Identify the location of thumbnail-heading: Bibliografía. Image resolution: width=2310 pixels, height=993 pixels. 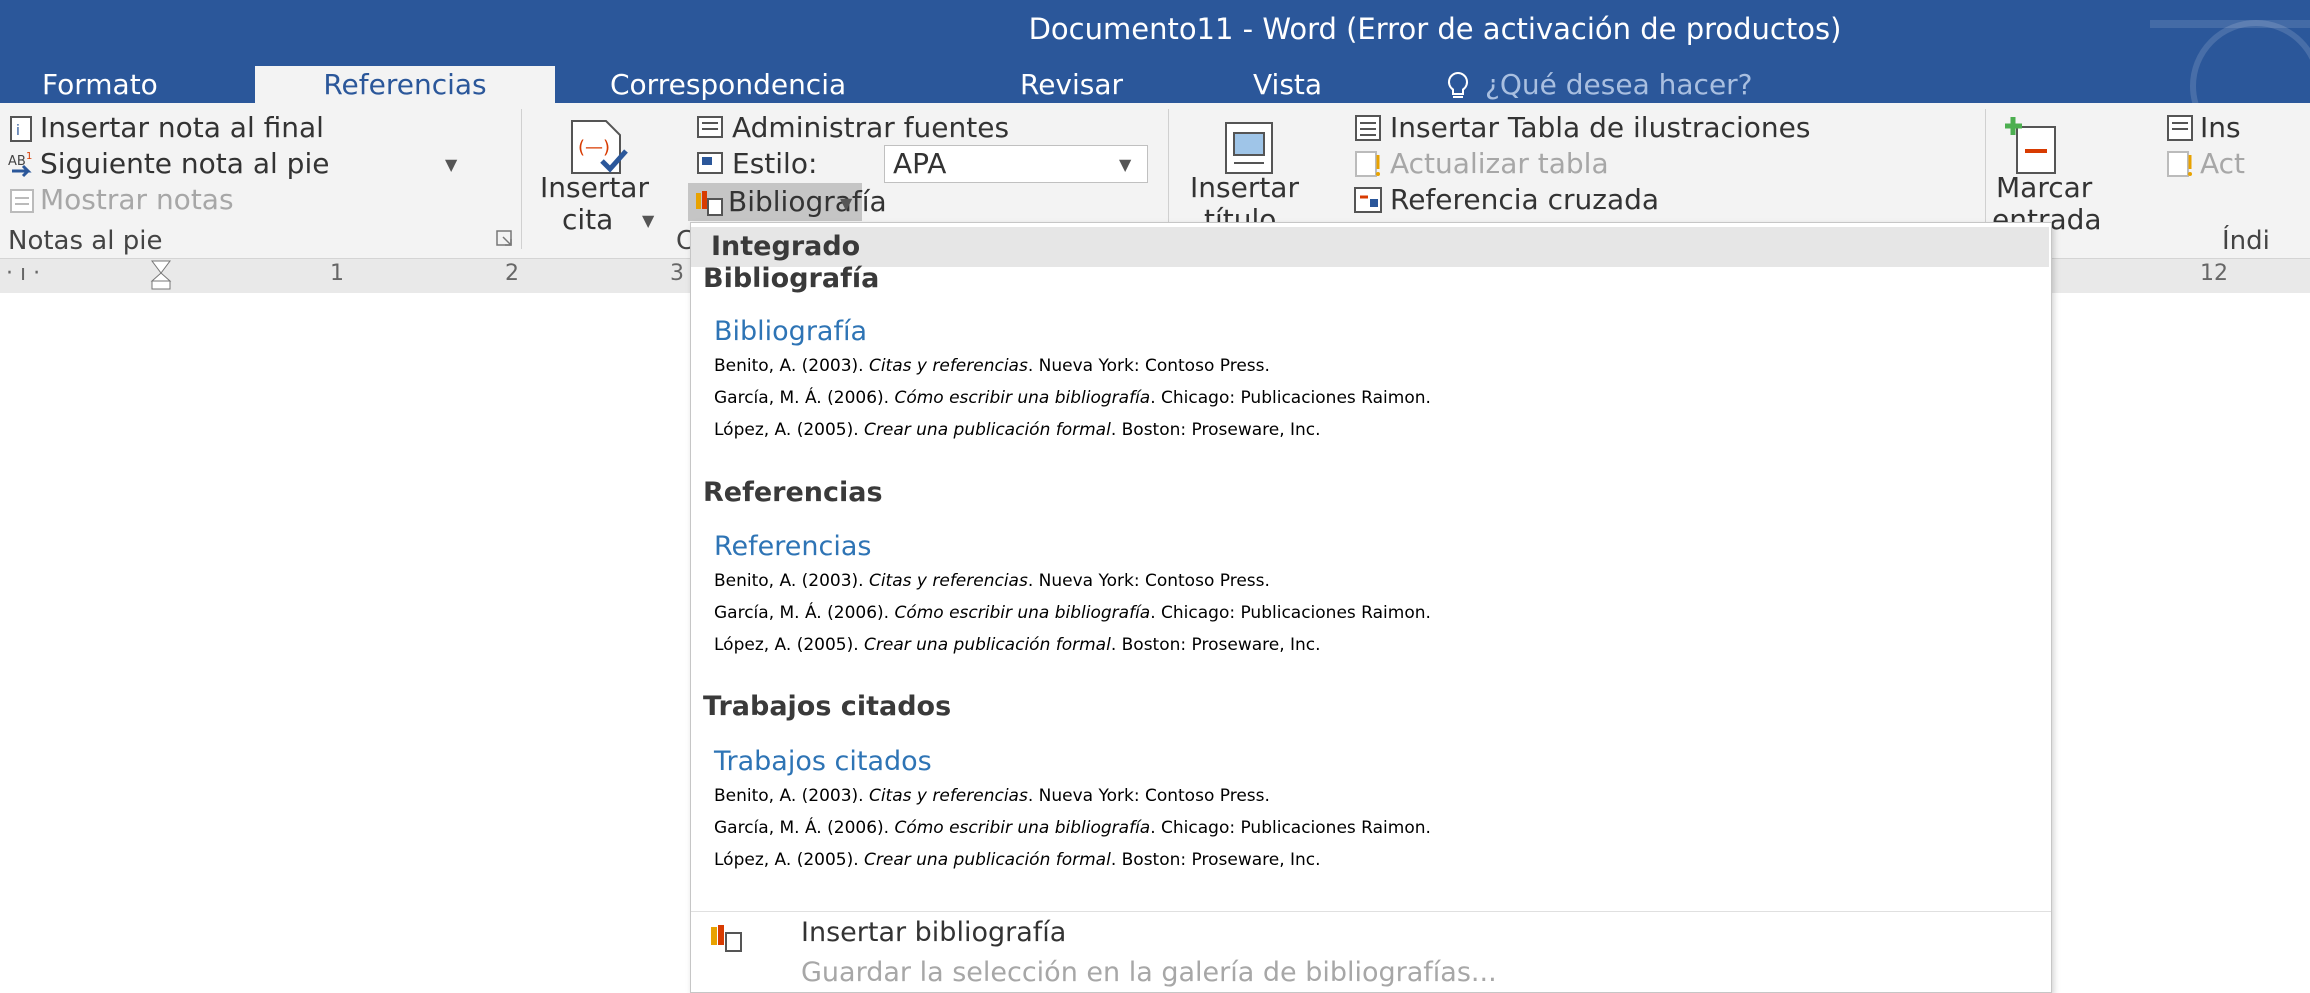
(791, 331).